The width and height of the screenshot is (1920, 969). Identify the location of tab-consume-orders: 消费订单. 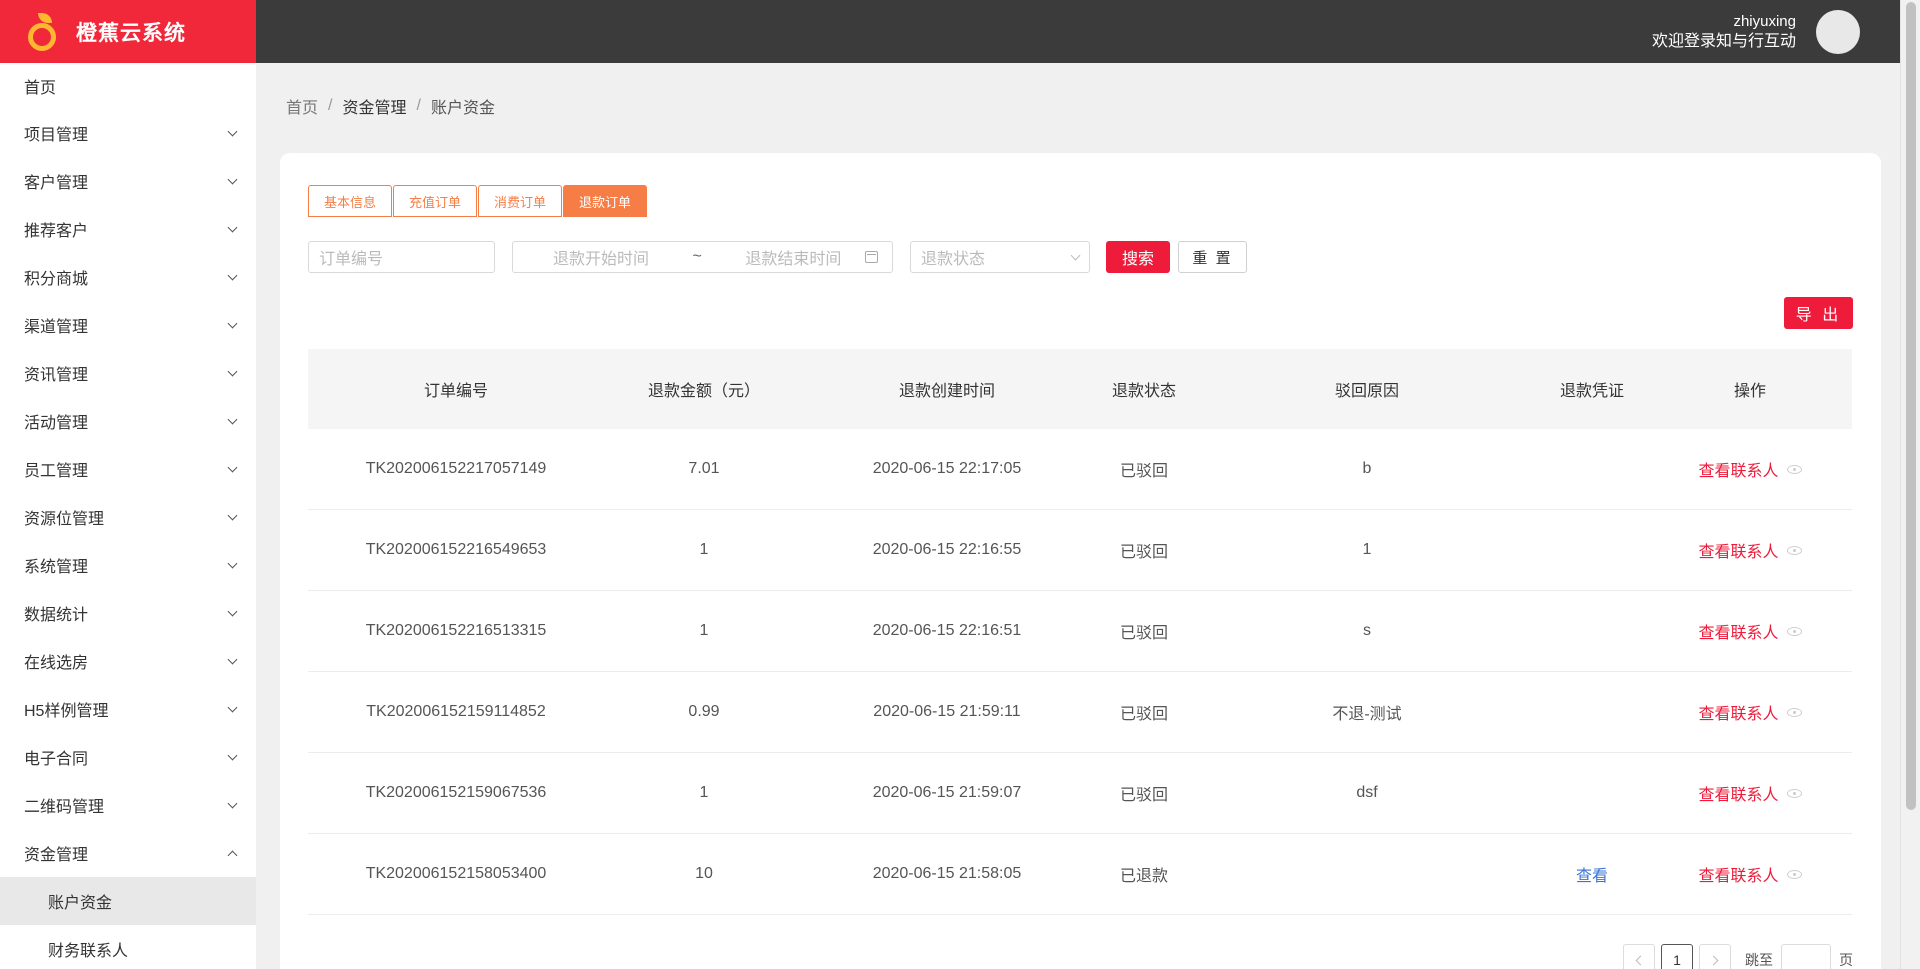
(520, 201).